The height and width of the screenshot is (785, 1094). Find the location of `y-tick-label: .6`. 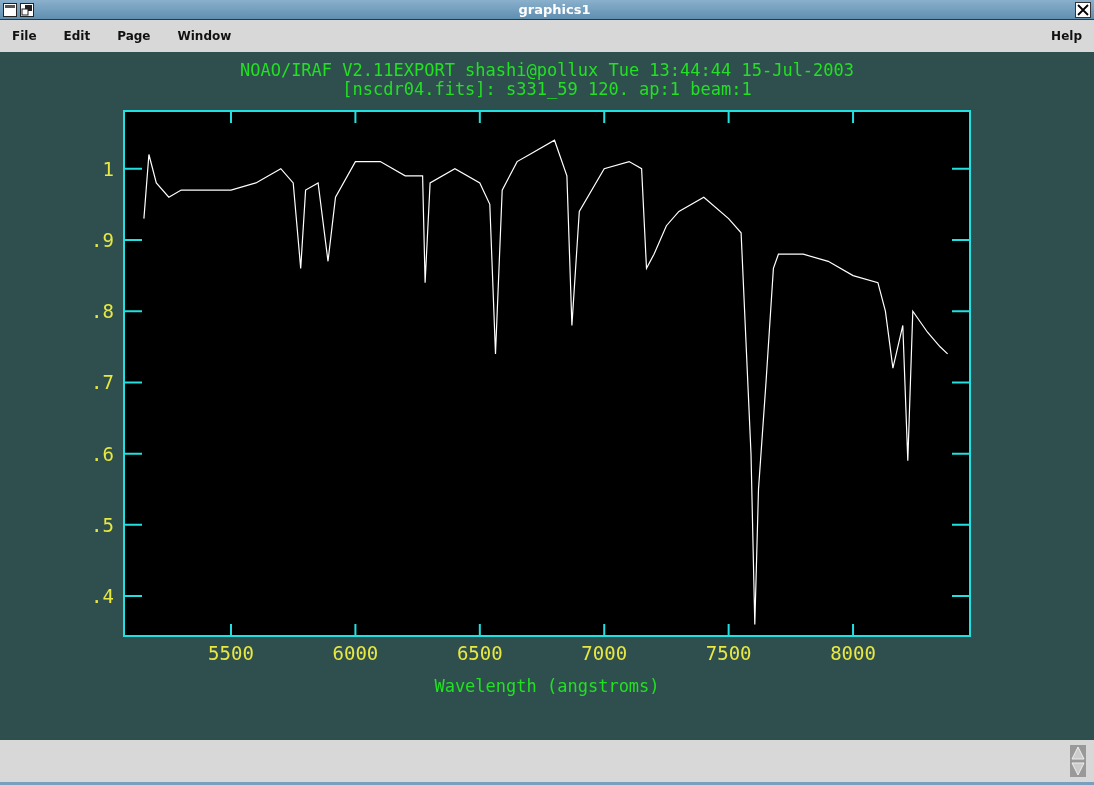

y-tick-label: .6 is located at coordinates (102, 453).